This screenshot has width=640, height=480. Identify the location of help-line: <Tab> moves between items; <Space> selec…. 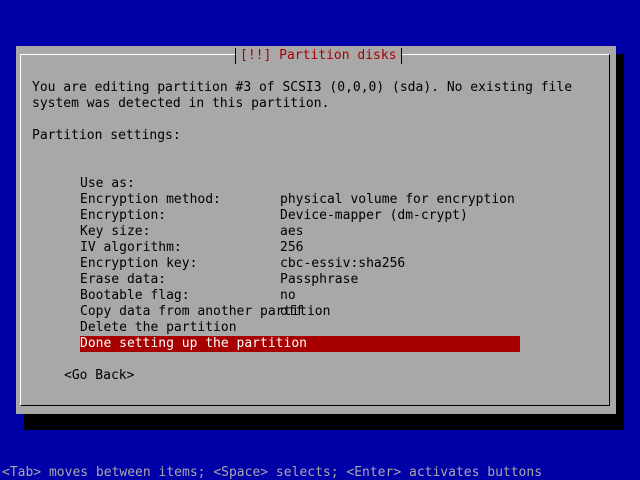
(272, 472).